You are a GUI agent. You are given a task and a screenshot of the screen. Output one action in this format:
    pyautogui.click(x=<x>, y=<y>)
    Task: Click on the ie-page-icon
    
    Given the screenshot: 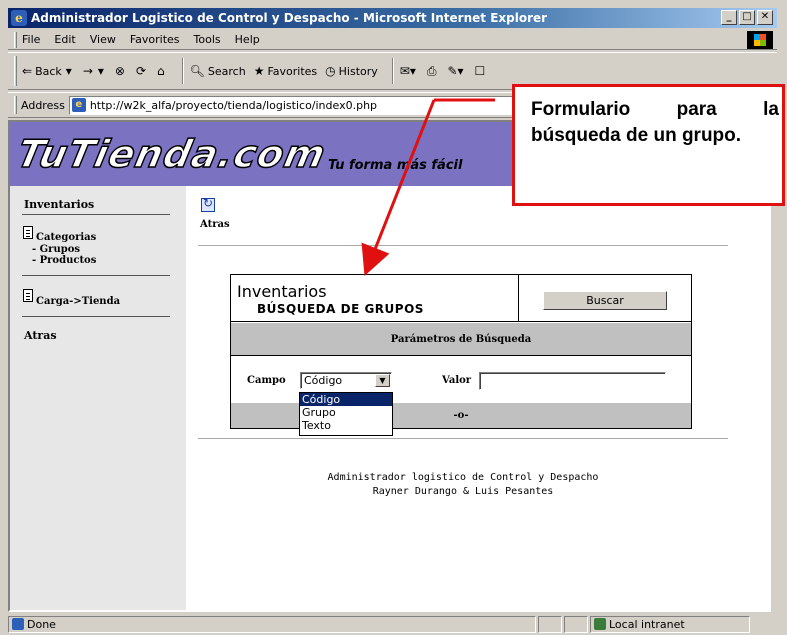 What is the action you would take?
    pyautogui.click(x=18, y=623)
    